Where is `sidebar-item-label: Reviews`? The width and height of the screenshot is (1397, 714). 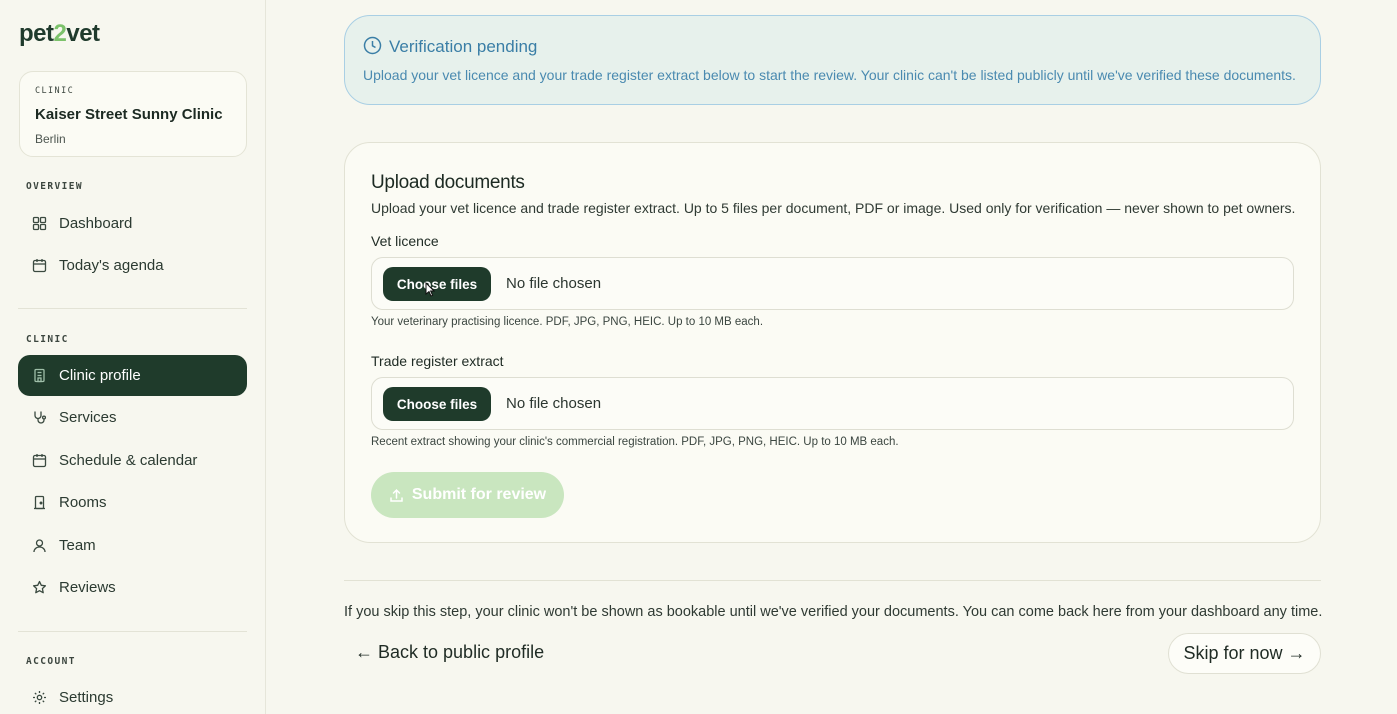
sidebar-item-label: Reviews is located at coordinates (87, 587).